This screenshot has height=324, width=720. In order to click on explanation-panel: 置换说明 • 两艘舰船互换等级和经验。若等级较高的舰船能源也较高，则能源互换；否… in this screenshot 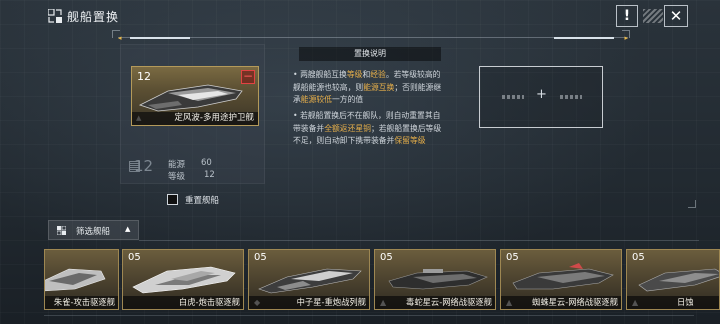, I will do `click(365, 106)`.